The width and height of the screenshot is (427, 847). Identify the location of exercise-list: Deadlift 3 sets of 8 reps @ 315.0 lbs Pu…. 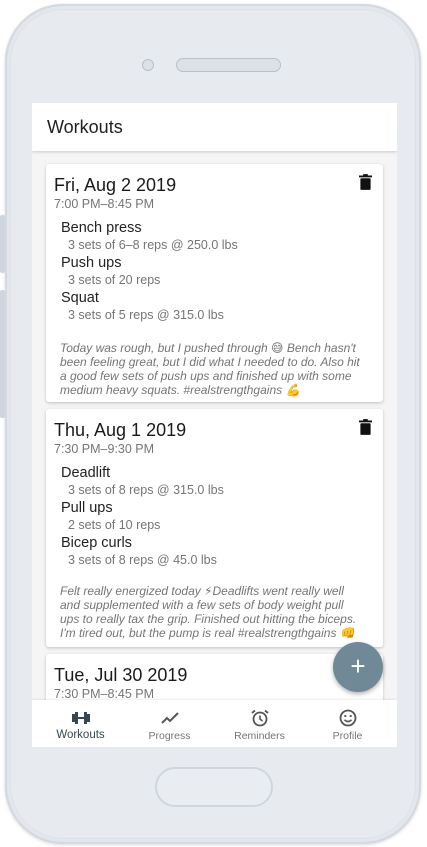
(216, 517).